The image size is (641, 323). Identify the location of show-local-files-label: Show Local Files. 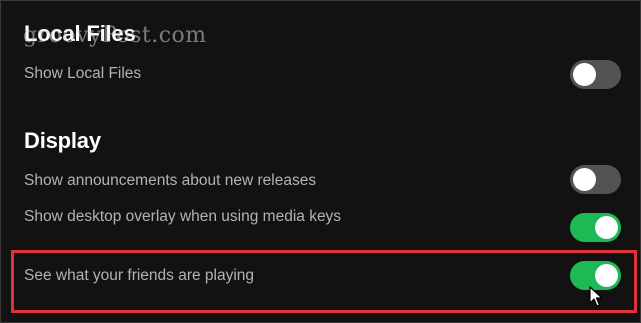
(83, 73).